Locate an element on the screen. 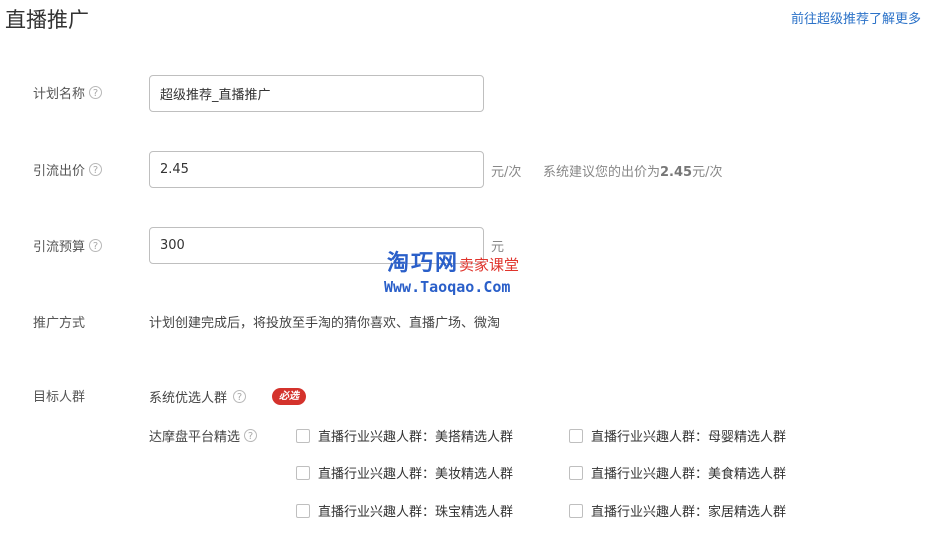 The height and width of the screenshot is (541, 929). damopan-label: 达摩盘平台精选 is located at coordinates (195, 437).